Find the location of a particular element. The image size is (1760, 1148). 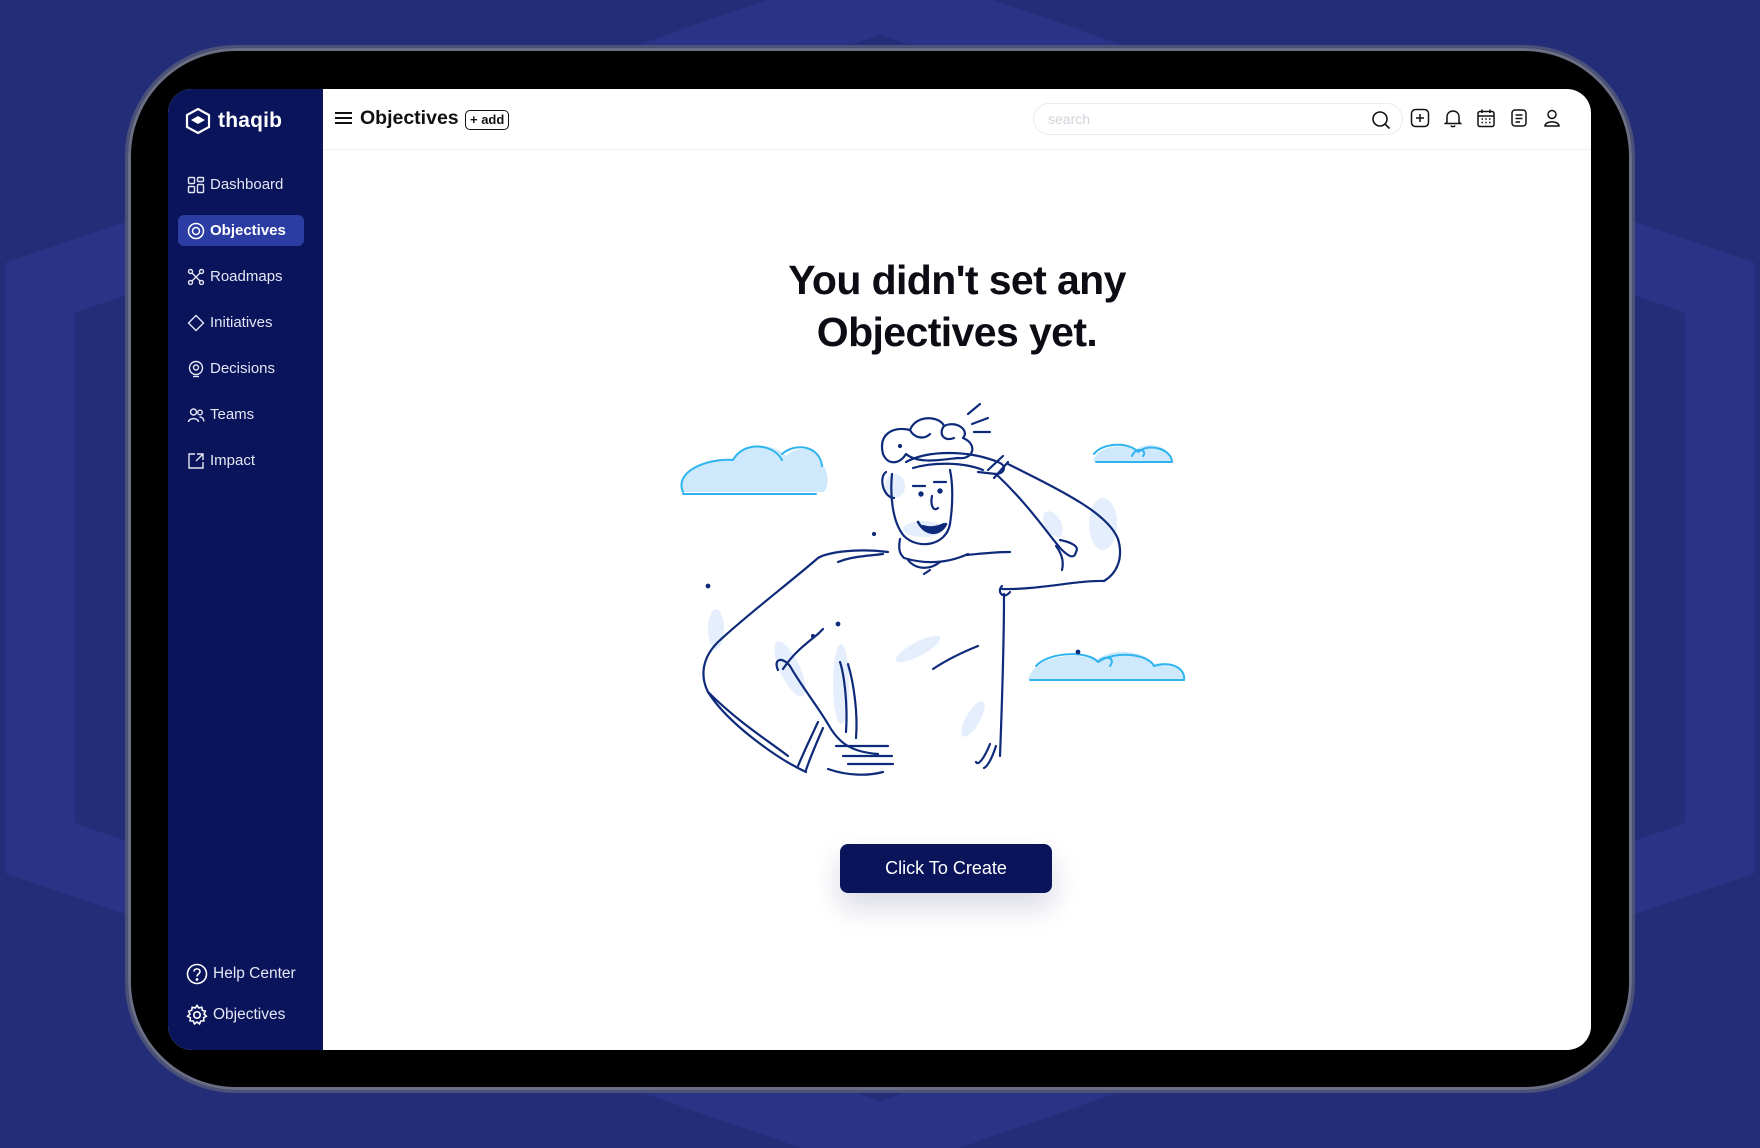

page-title: Objectives is located at coordinates (409, 118).